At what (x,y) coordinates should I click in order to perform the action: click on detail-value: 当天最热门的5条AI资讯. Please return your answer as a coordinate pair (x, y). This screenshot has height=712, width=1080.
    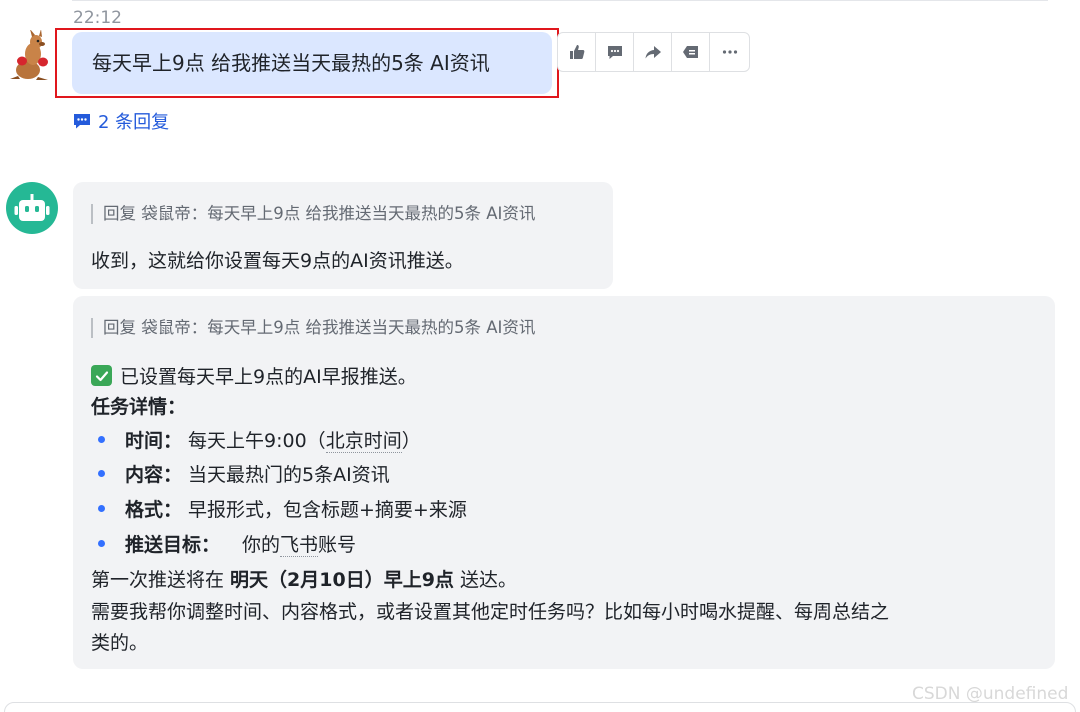
    Looking at the image, I should click on (289, 475).